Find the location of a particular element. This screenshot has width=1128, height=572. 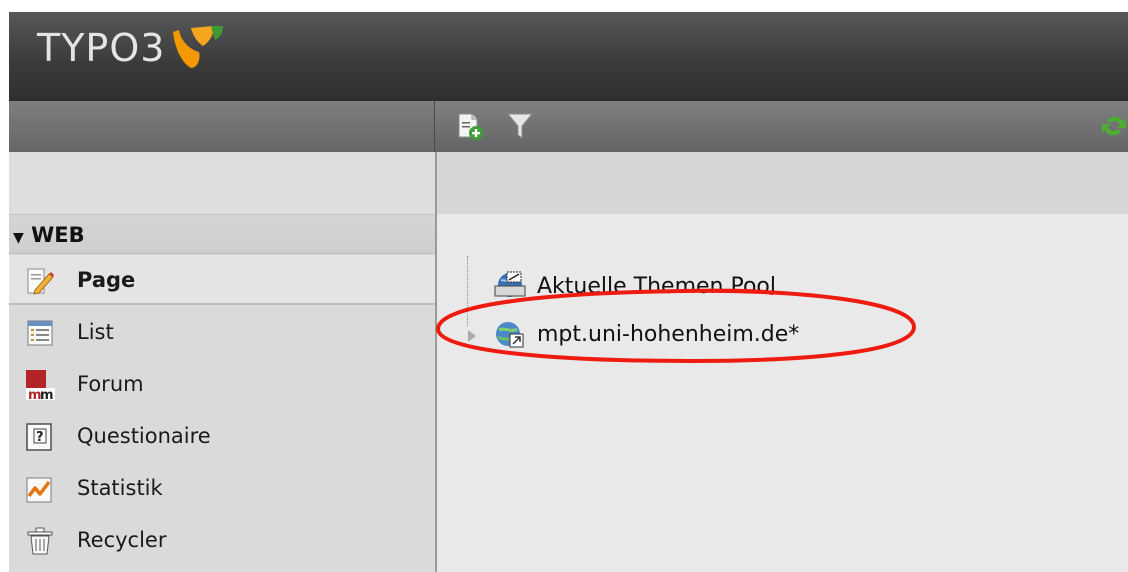

module-item-page: Page is located at coordinates (222, 280).